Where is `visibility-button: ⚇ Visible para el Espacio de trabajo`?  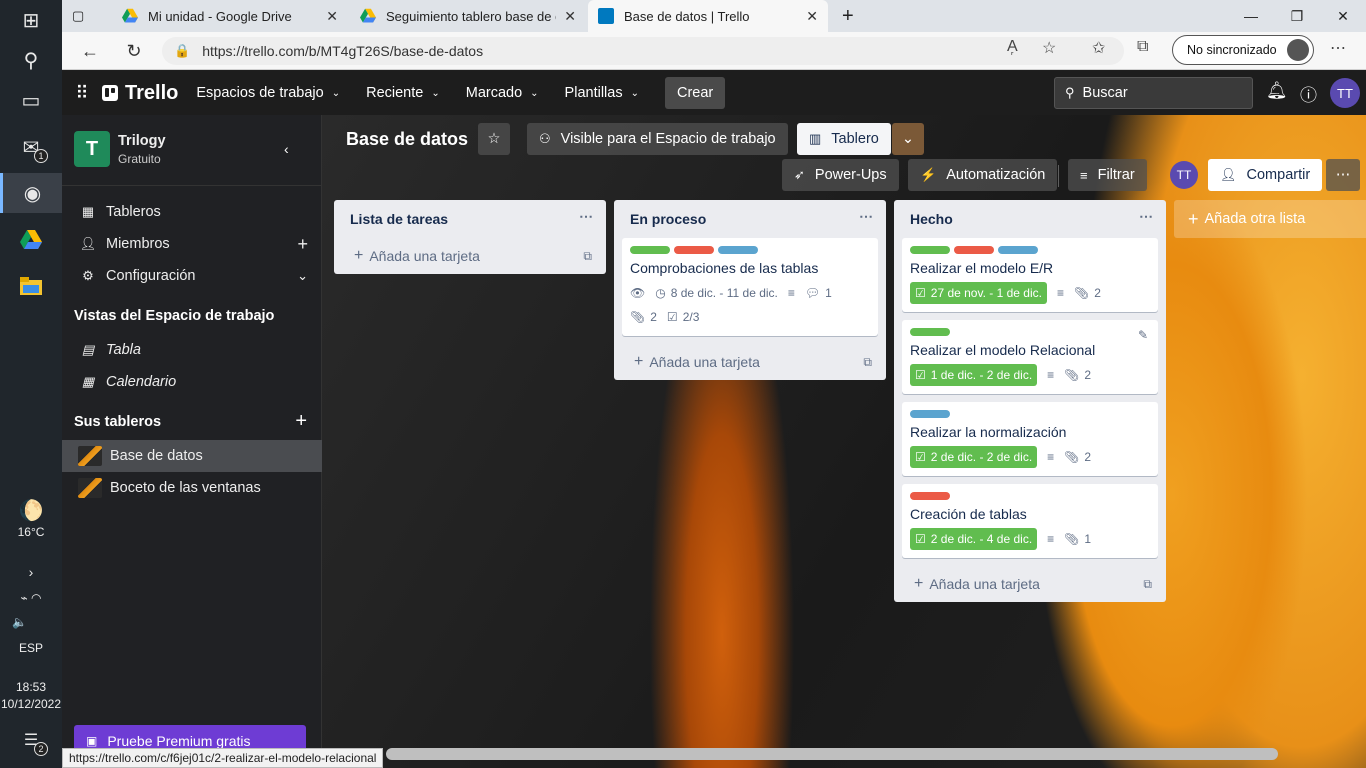 visibility-button: ⚇ Visible para el Espacio de trabajo is located at coordinates (657, 139).